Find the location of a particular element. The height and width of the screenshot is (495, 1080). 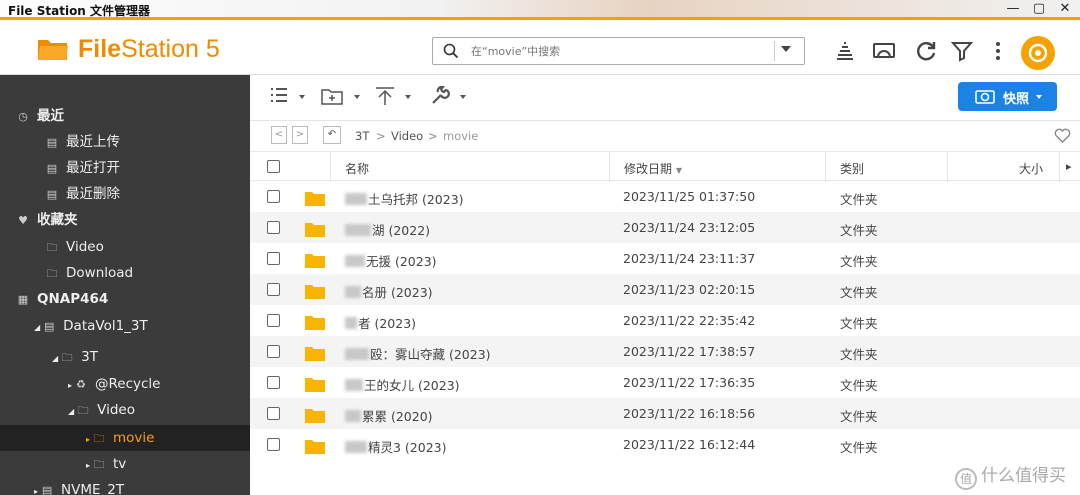

file-name: 名册 (2023) is located at coordinates (389, 291).